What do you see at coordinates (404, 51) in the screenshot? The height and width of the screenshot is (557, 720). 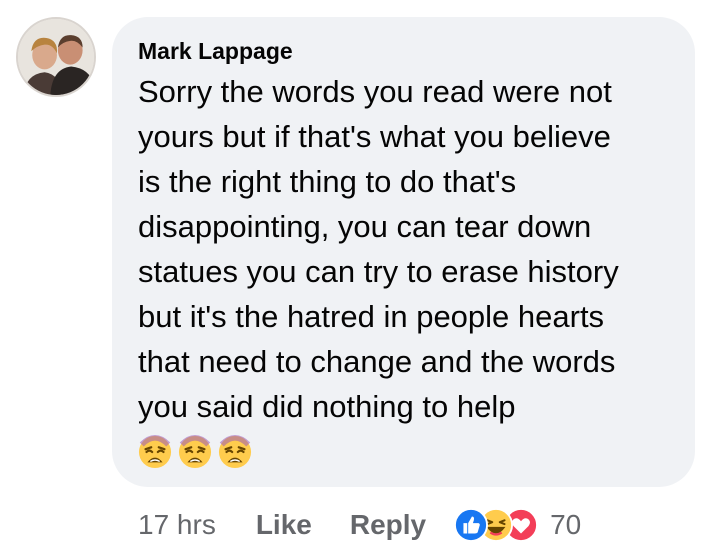 I see `comment-author: Mark Lappage` at bounding box center [404, 51].